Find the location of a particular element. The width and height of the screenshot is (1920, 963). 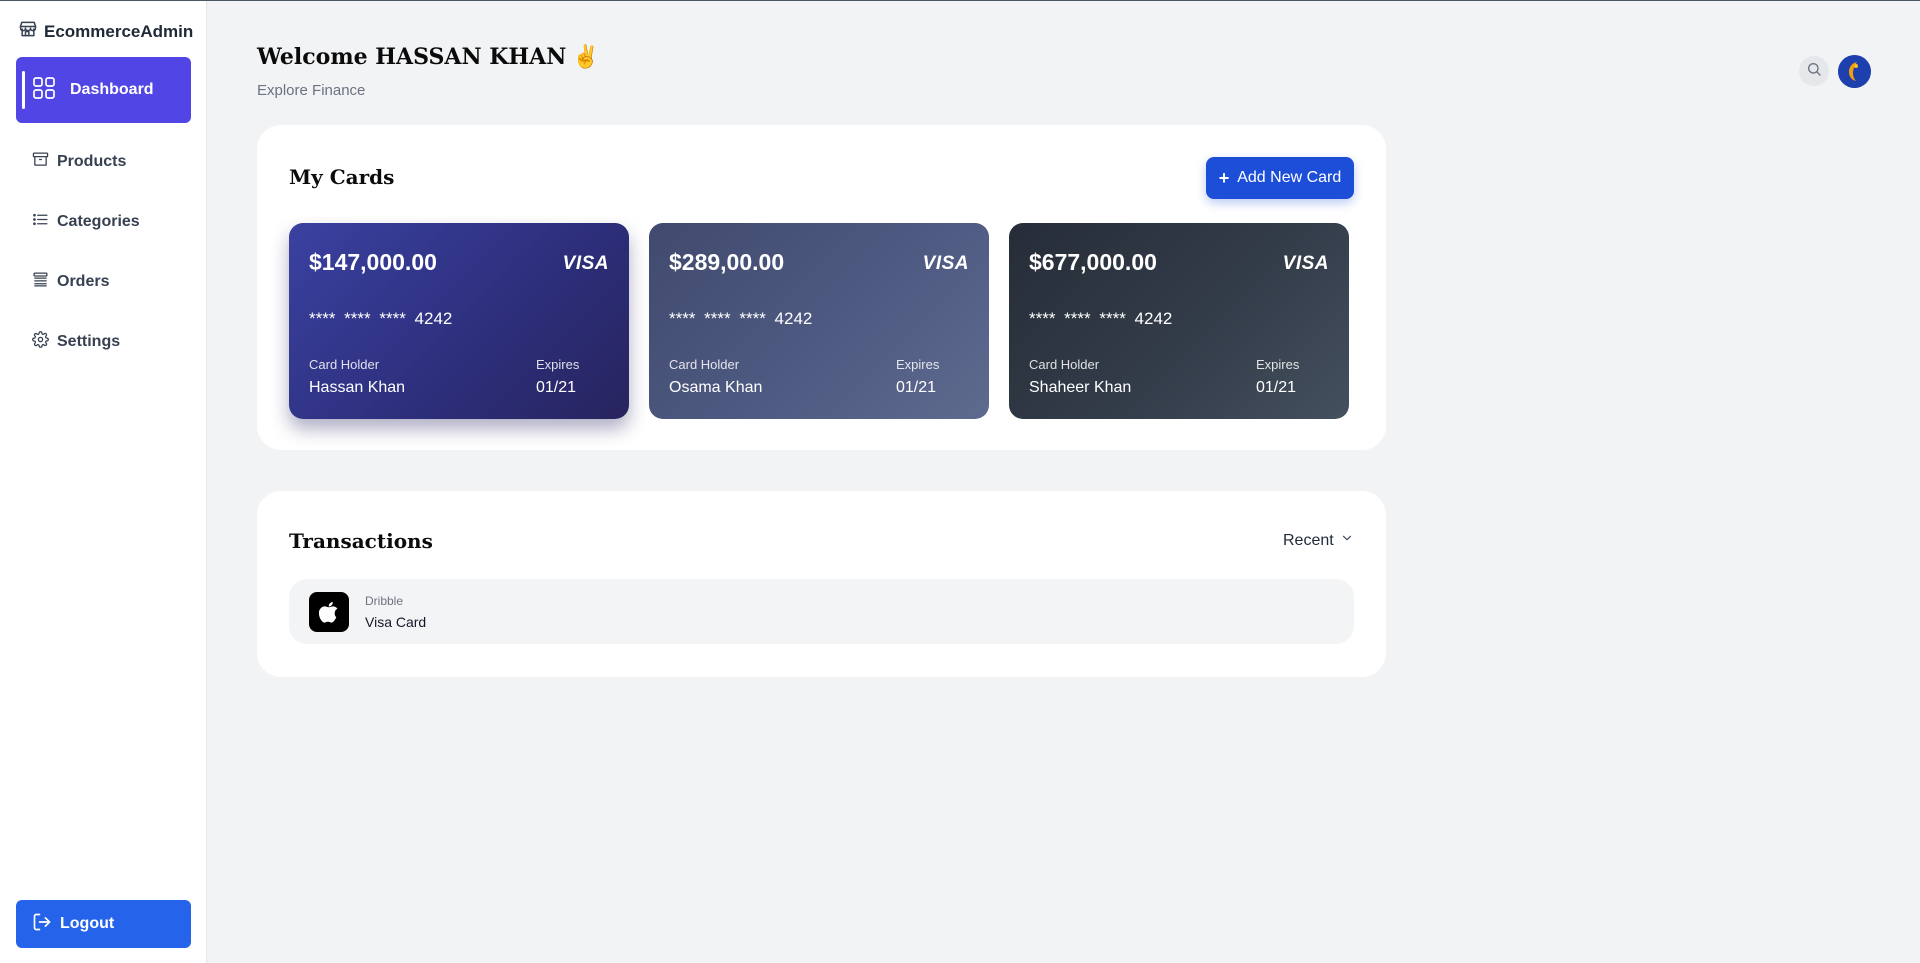

list-icon is located at coordinates (40, 222).